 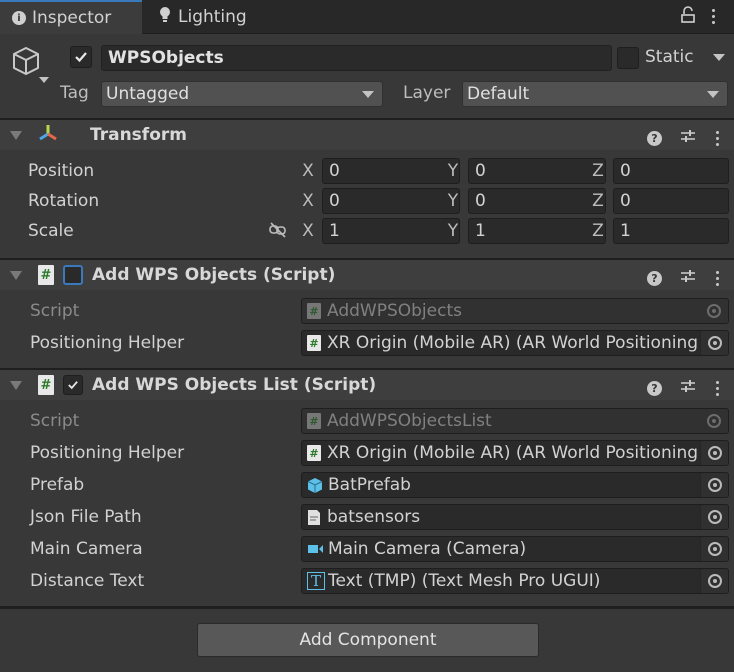 What do you see at coordinates (367, 385) in the screenshot?
I see `add-wps-objects-list-header: # Add WPS Objects List (Script)` at bounding box center [367, 385].